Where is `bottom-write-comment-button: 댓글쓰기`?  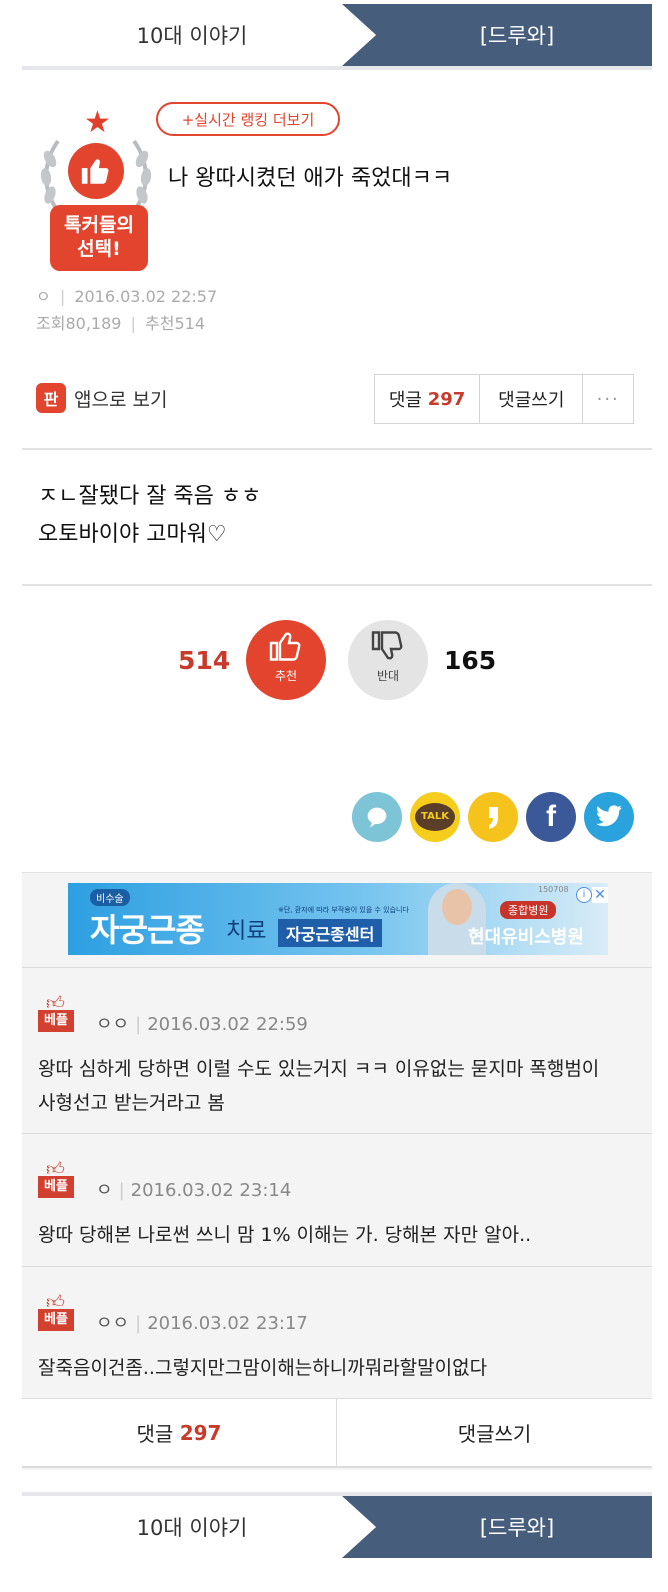 bottom-write-comment-button: 댓글쓰기 is located at coordinates (494, 1432).